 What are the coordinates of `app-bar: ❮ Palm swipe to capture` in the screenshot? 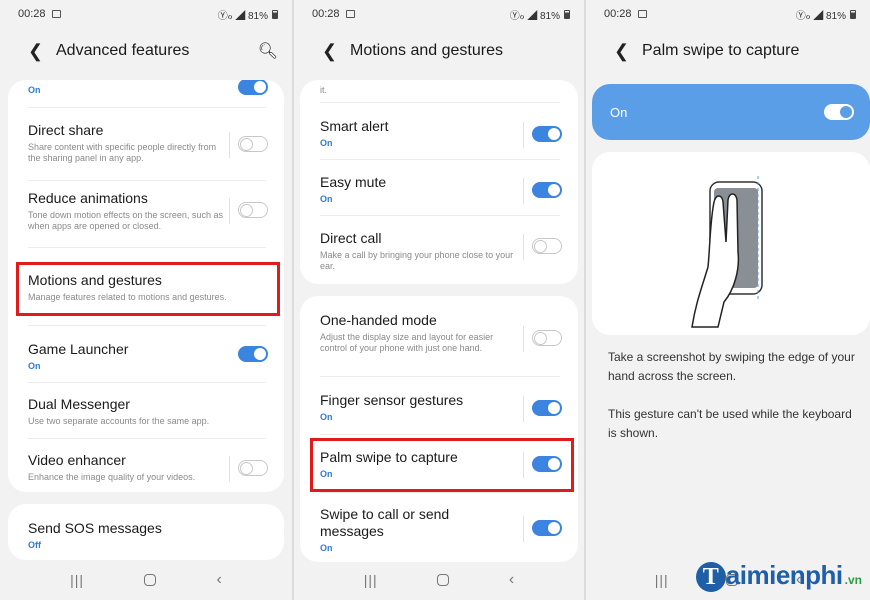 It's located at (728, 51).